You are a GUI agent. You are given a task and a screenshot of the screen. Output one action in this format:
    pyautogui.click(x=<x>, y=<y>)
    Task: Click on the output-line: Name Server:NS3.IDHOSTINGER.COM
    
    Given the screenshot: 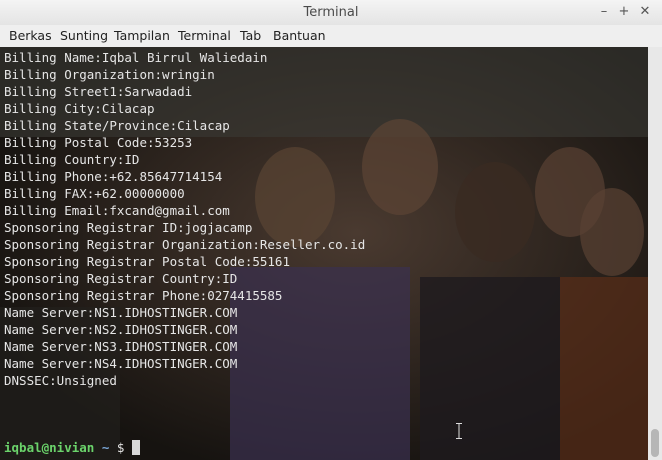 What is the action you would take?
    pyautogui.click(x=121, y=346)
    